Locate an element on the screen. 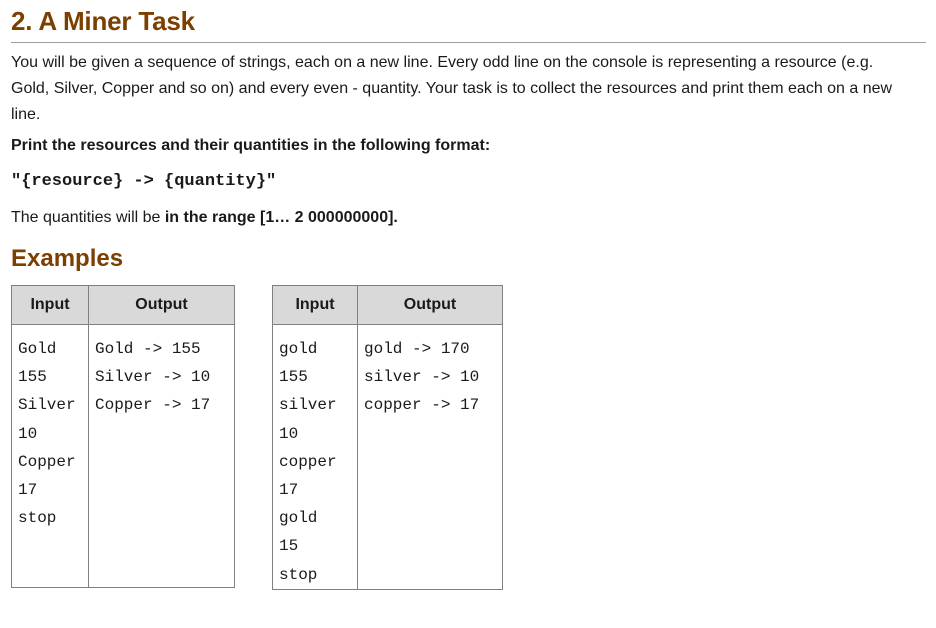 Image resolution: width=936 pixels, height=628 pixels. output-line: Silver -> 10 is located at coordinates (153, 377).